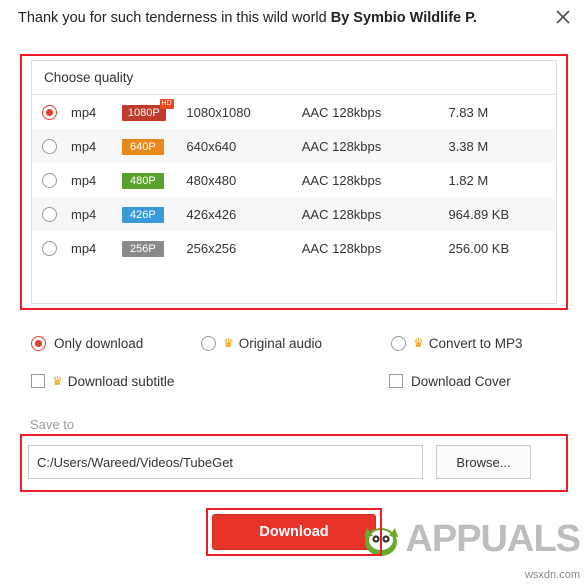 The height and width of the screenshot is (585, 588). Describe the element at coordinates (563, 17) in the screenshot. I see `close-icon` at that location.